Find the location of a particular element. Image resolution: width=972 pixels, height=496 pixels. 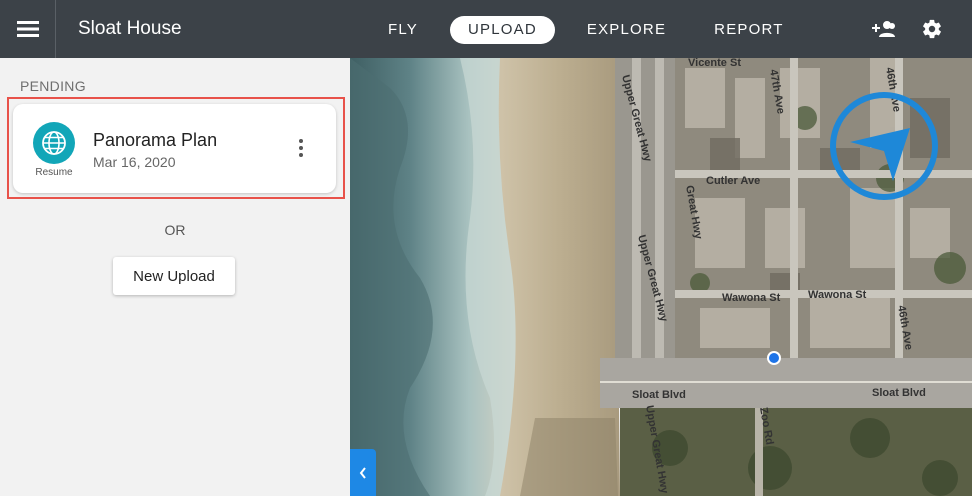

menu-icon is located at coordinates (27, 29).